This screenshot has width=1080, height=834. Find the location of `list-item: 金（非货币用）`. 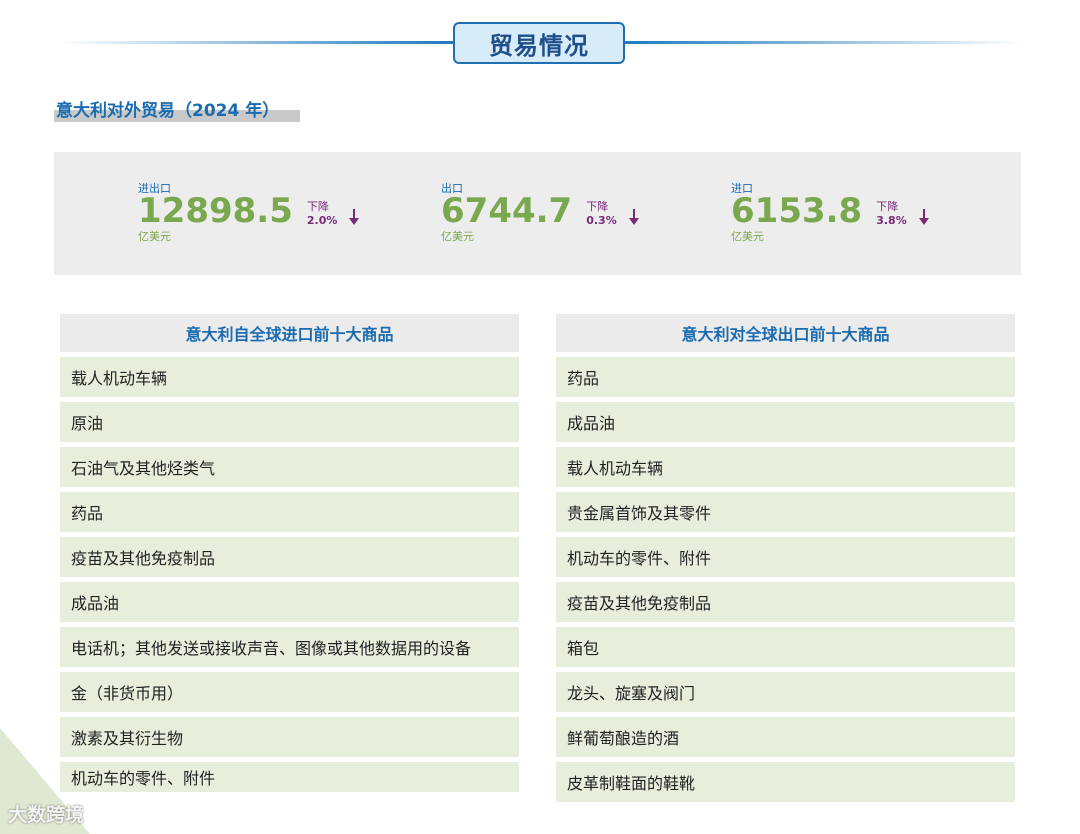

list-item: 金（非货币用） is located at coordinates (289, 692).